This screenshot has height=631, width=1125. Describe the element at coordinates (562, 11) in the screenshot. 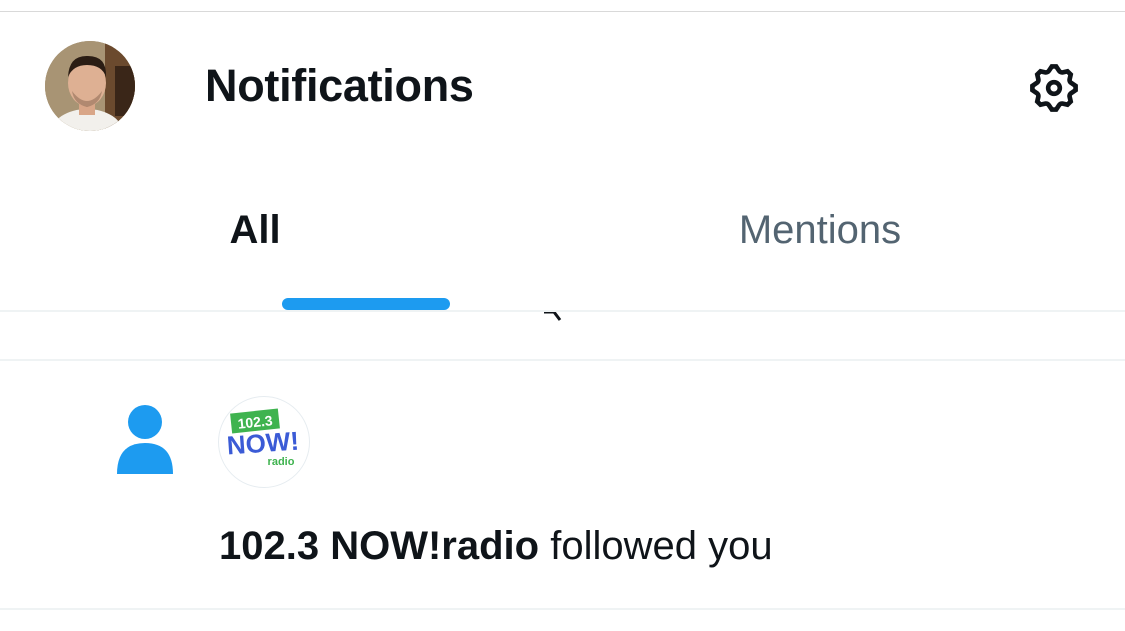

I see `top-divider` at that location.